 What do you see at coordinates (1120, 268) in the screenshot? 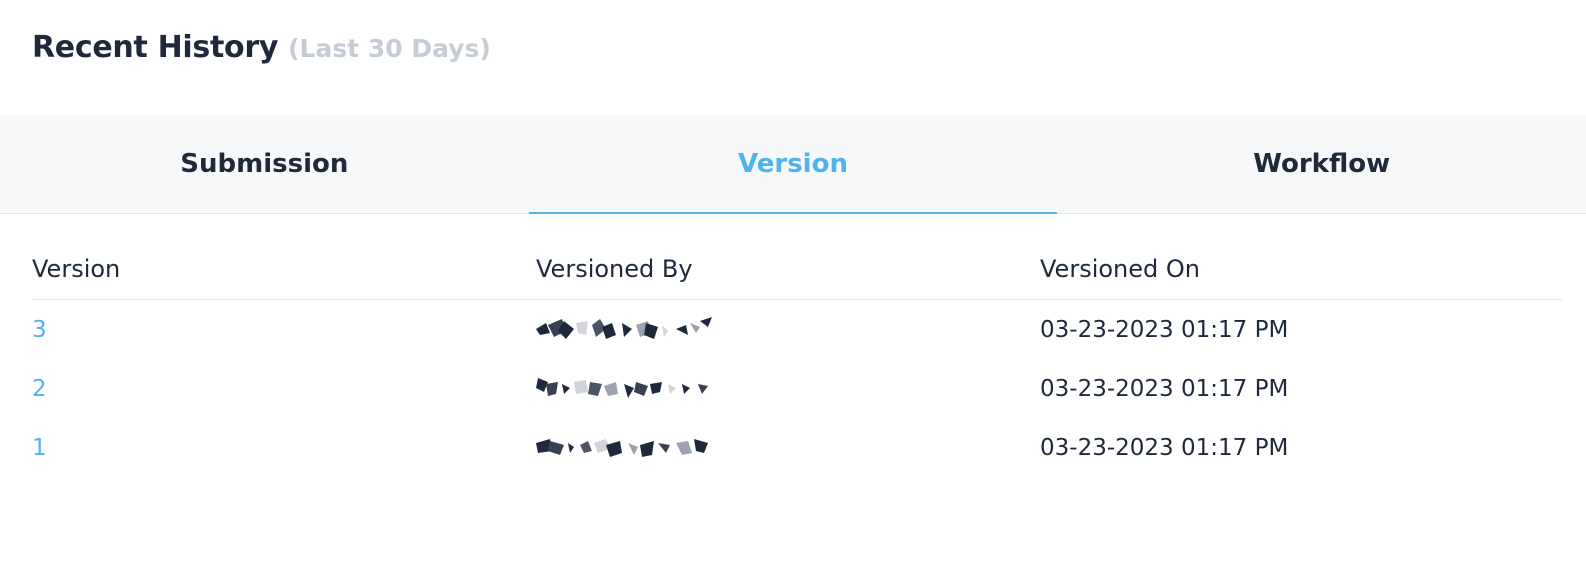
I see `column-header-versioned-on: Versioned On` at bounding box center [1120, 268].